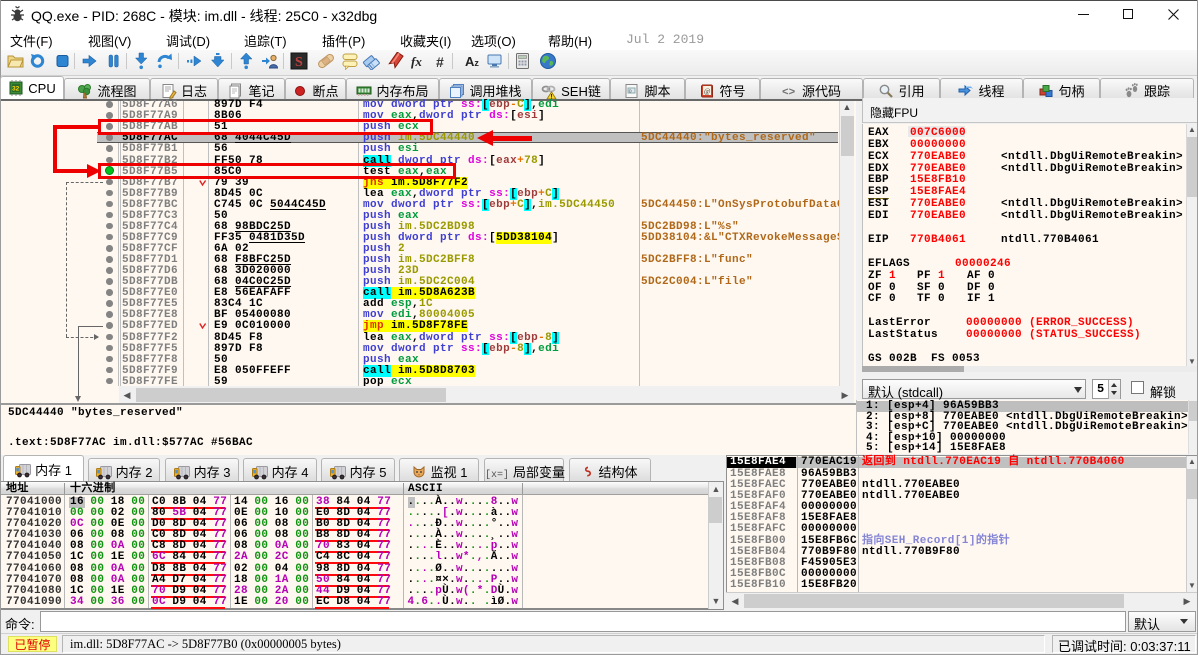 The image size is (1198, 655). Describe the element at coordinates (630, 91) in the screenshot. I see `svg-text: o` at that location.